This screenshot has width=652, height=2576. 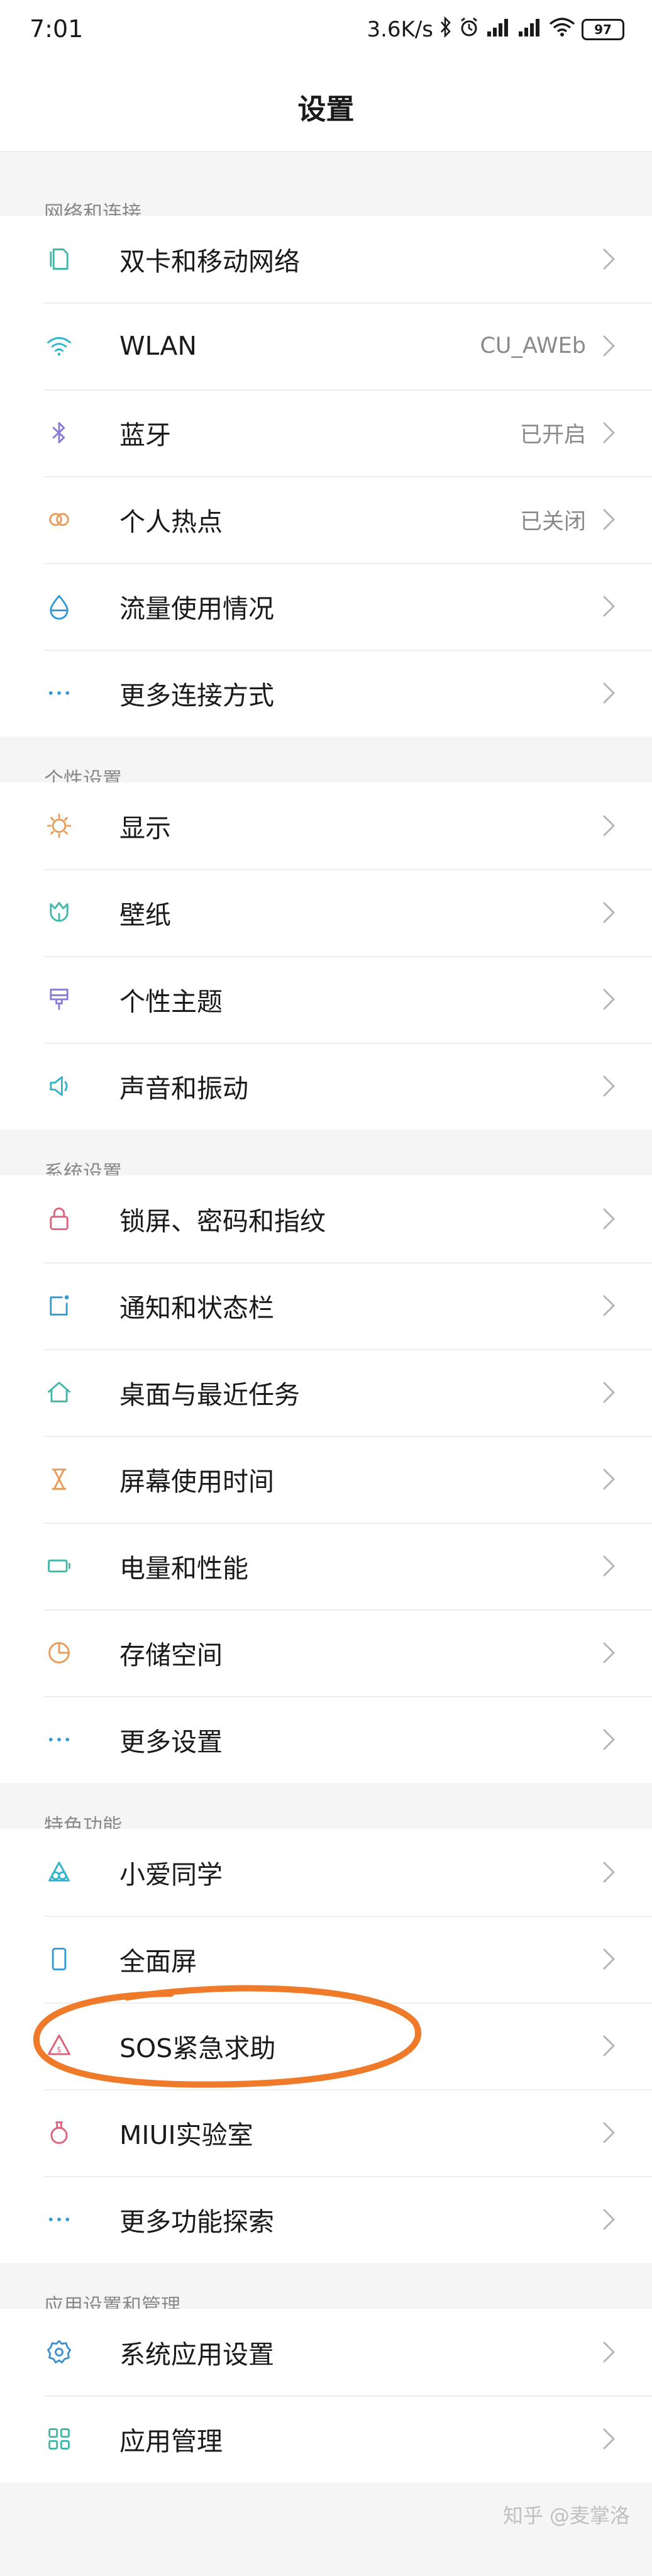 I want to click on settings-item-label: 通知和状态栏, so click(x=197, y=1308).